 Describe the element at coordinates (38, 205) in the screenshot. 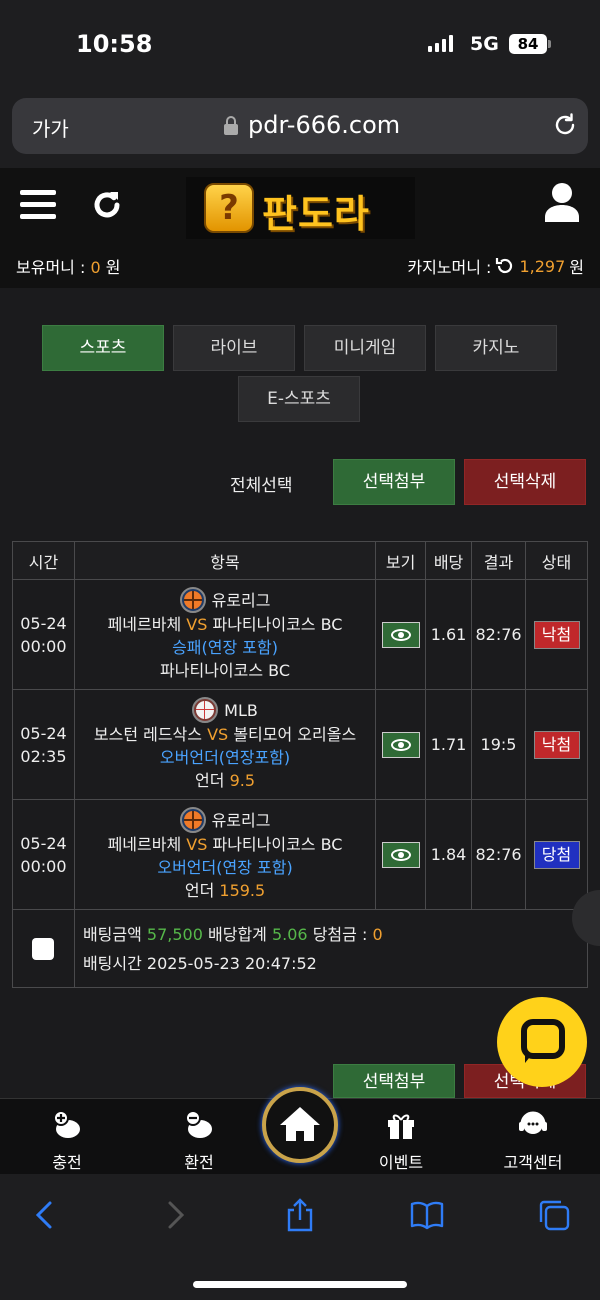

I see `hamburger-icon` at that location.